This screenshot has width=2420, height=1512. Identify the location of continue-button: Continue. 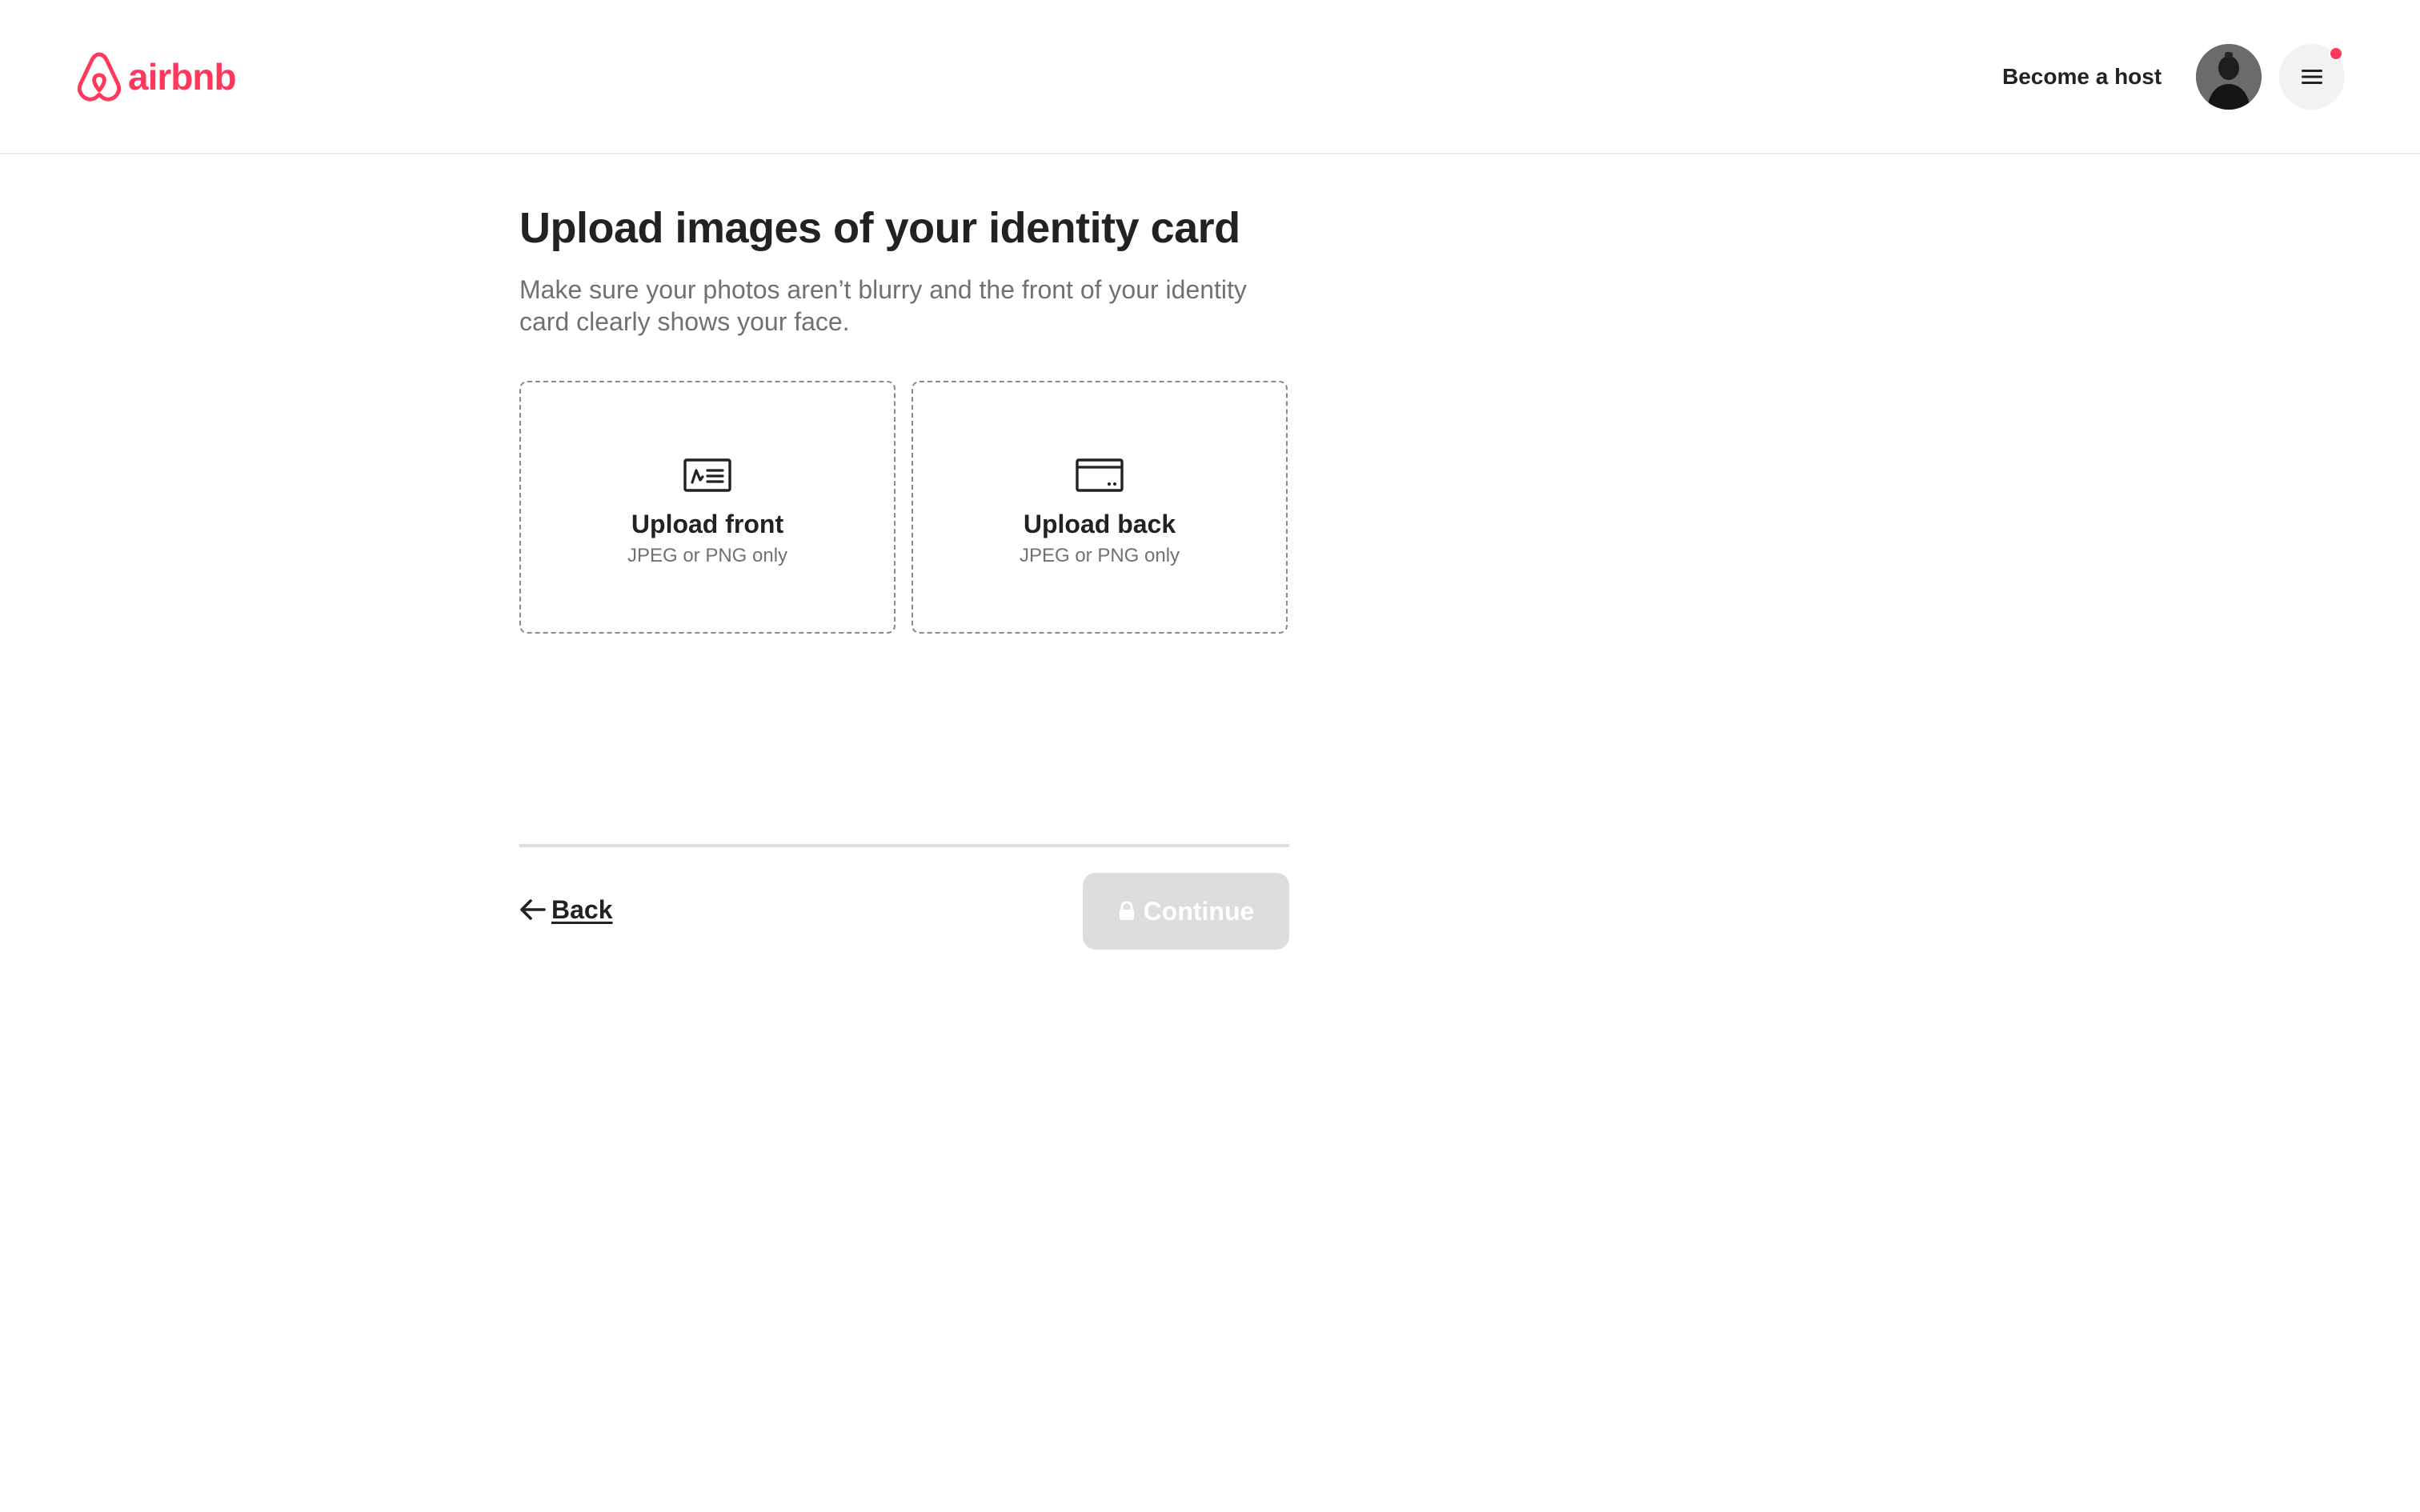
(1186, 911).